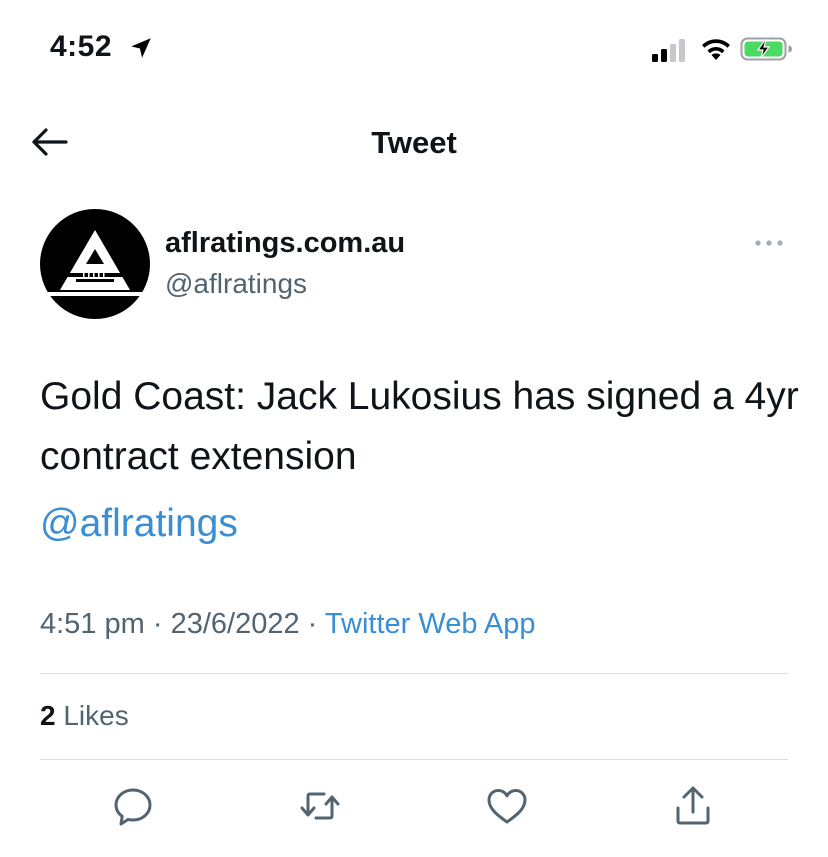 The image size is (828, 857). What do you see at coordinates (235, 624) in the screenshot?
I see `tweet-date: 23/6/2022` at bounding box center [235, 624].